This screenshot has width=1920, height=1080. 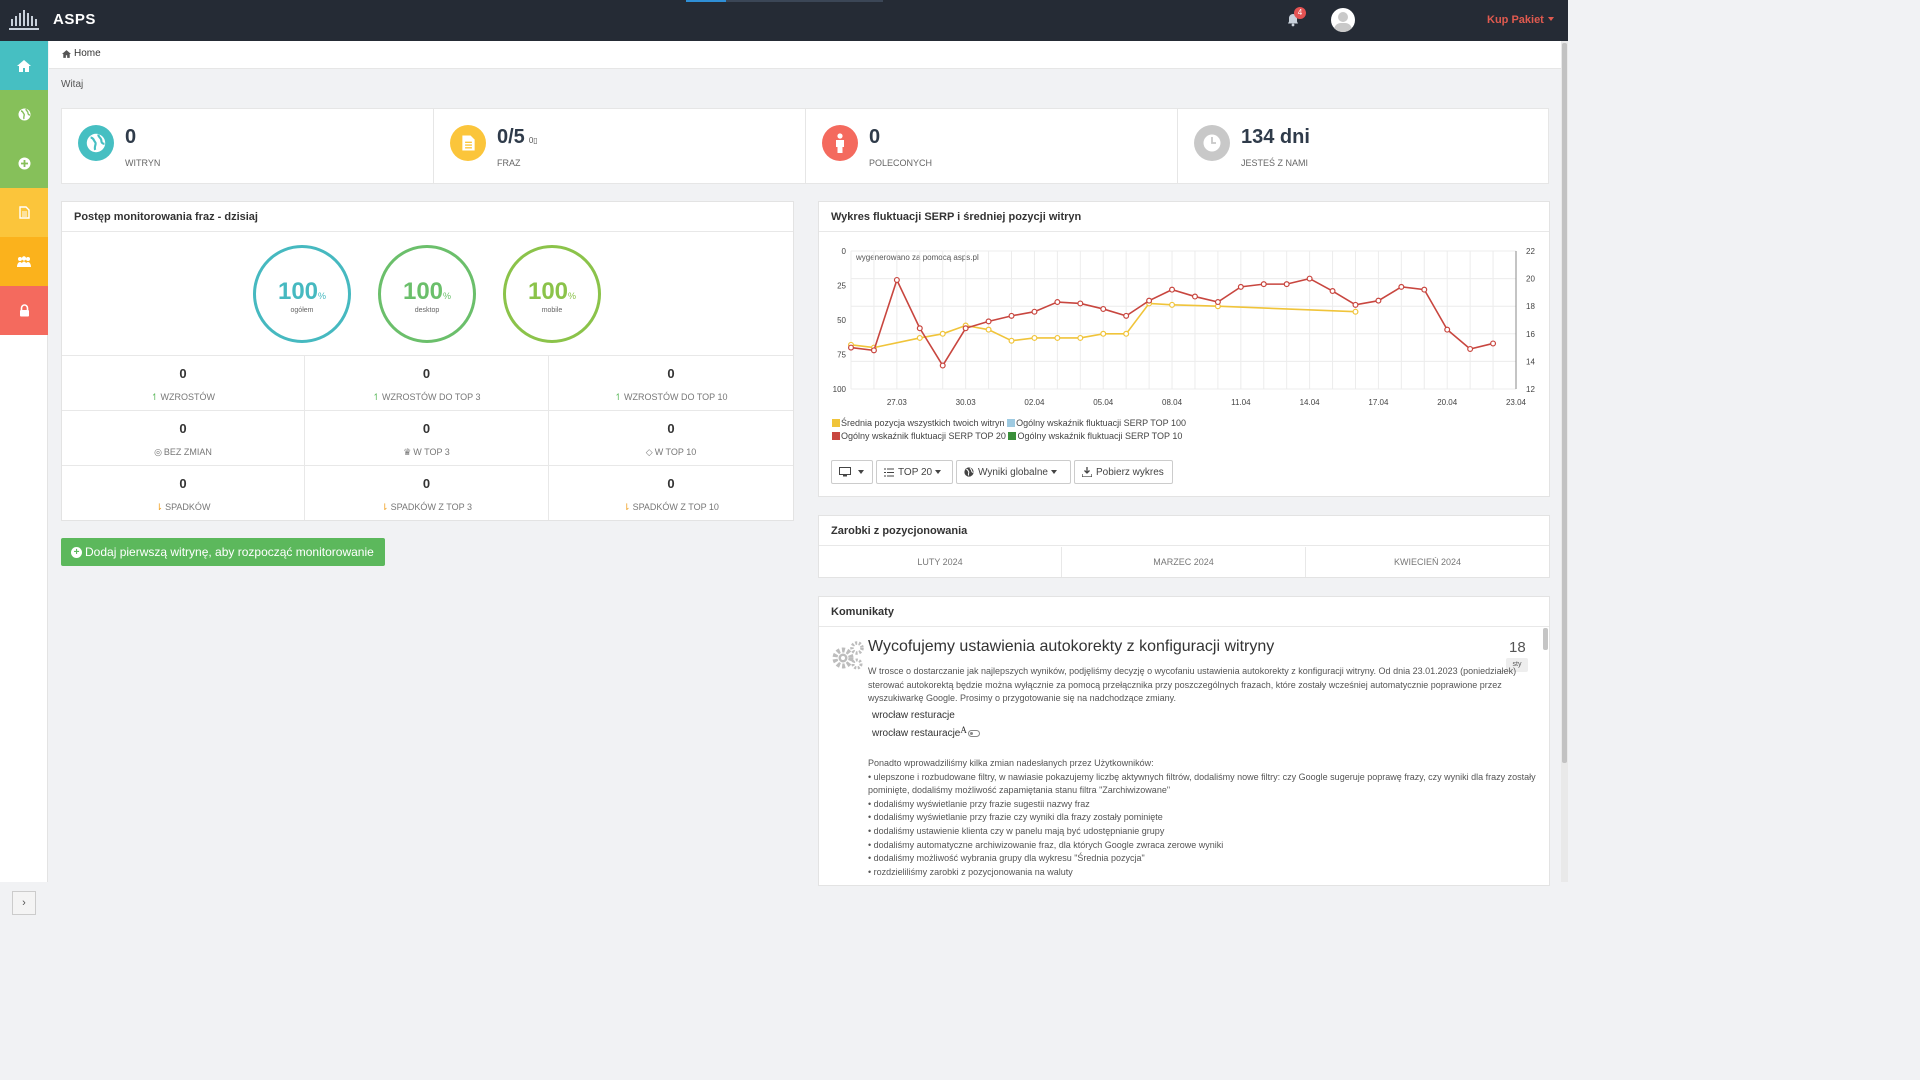 I want to click on sidebar-item-globe, so click(x=24, y=114).